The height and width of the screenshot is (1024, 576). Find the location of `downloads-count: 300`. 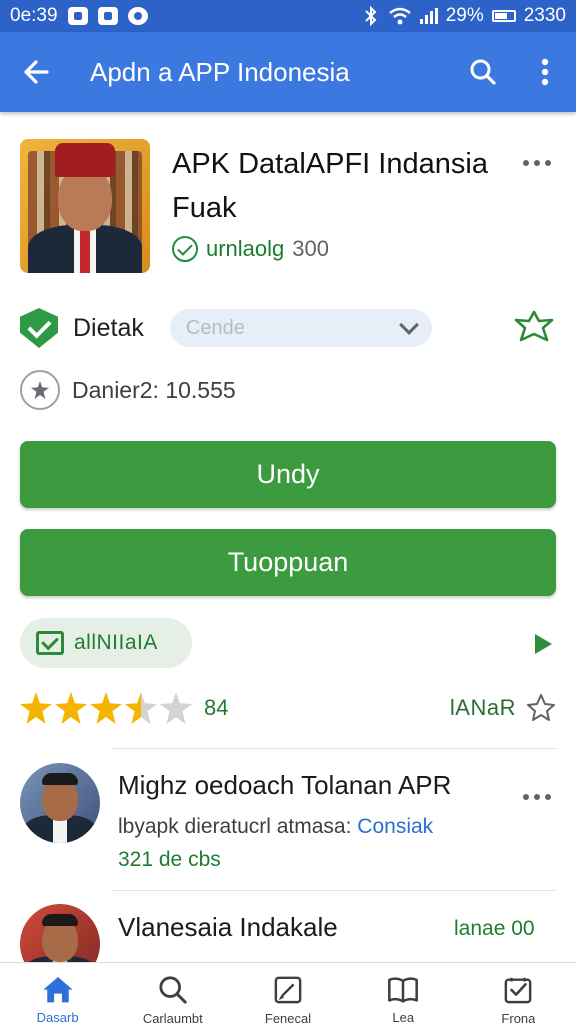

downloads-count: 300 is located at coordinates (310, 248).